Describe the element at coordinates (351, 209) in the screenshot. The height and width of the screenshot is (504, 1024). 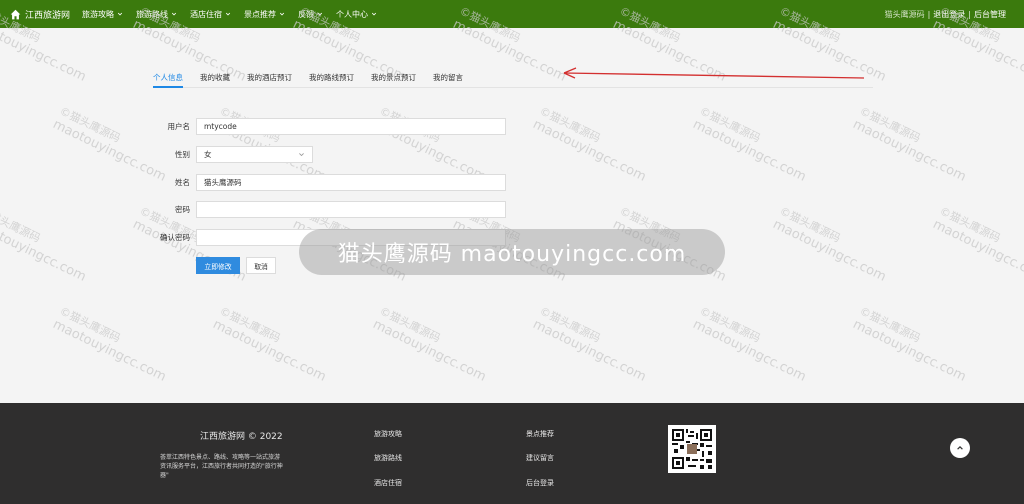
I see `password-input` at that location.